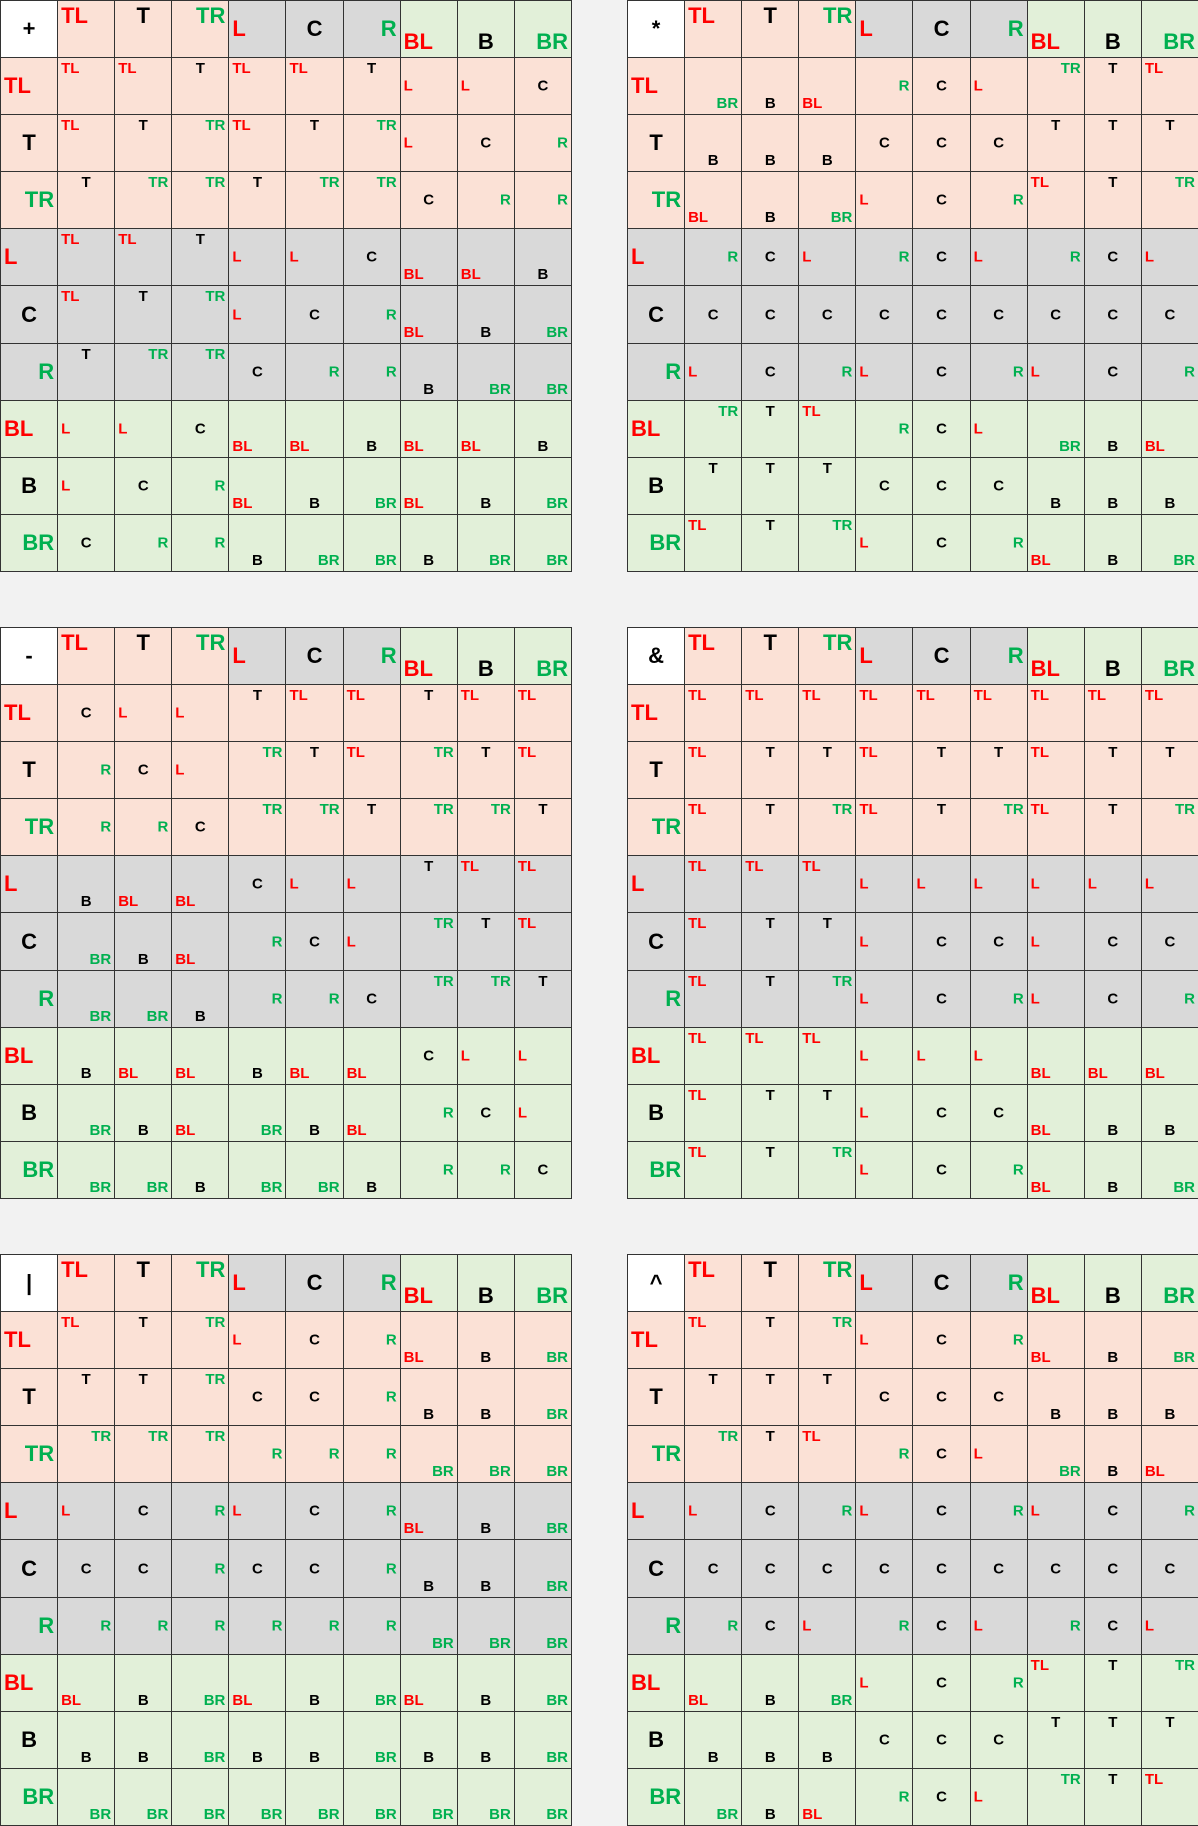 This screenshot has height=1826, width=1198. Describe the element at coordinates (286, 1397) in the screenshot. I see `table-row: TTTTRCCRBBBR` at that location.